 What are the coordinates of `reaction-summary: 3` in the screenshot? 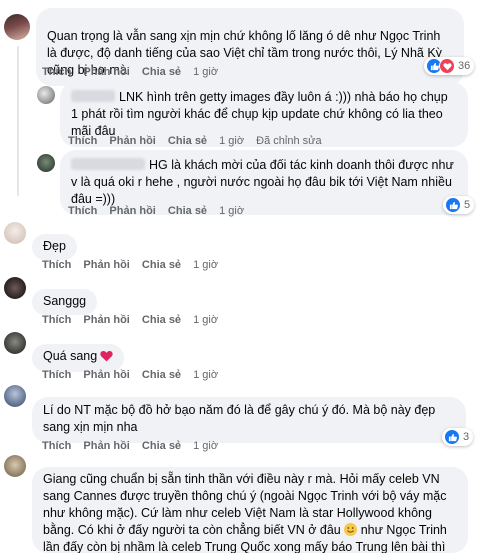 It's located at (458, 437).